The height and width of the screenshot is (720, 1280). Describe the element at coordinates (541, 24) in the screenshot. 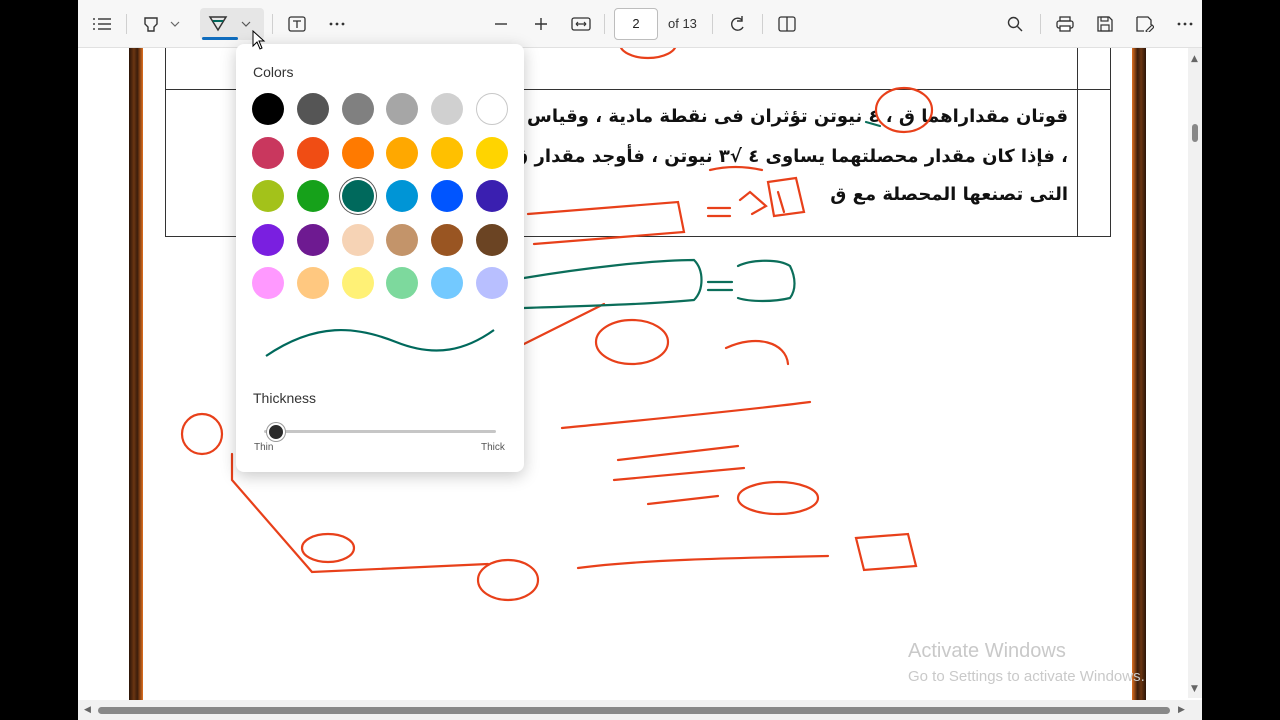

I see `zoom-in-icon` at that location.